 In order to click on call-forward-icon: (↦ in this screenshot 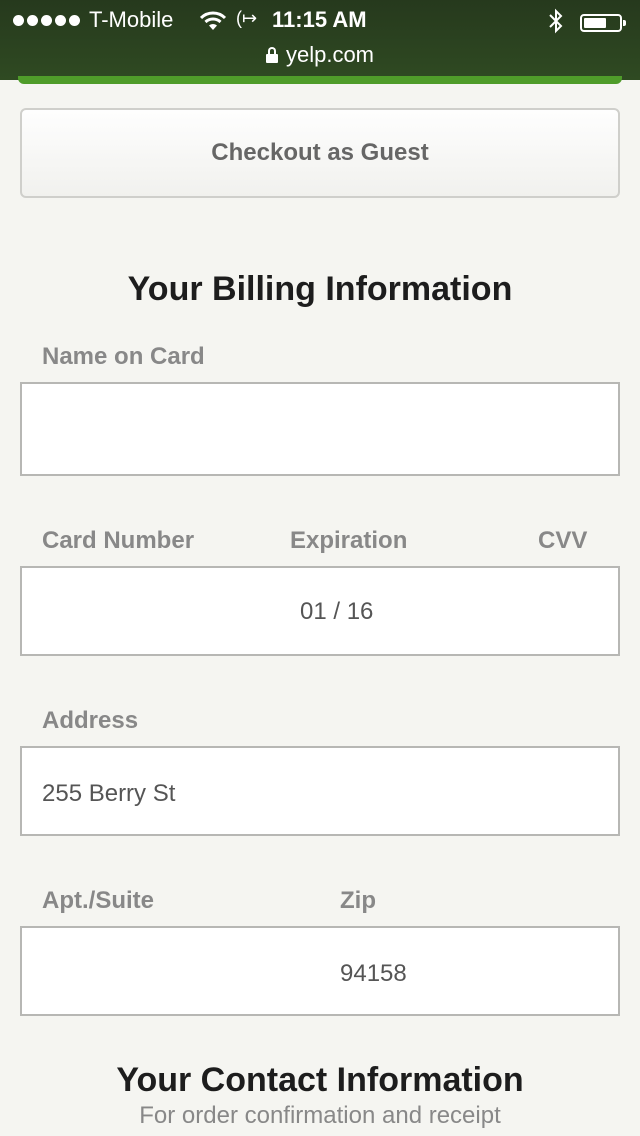, I will do `click(247, 18)`.